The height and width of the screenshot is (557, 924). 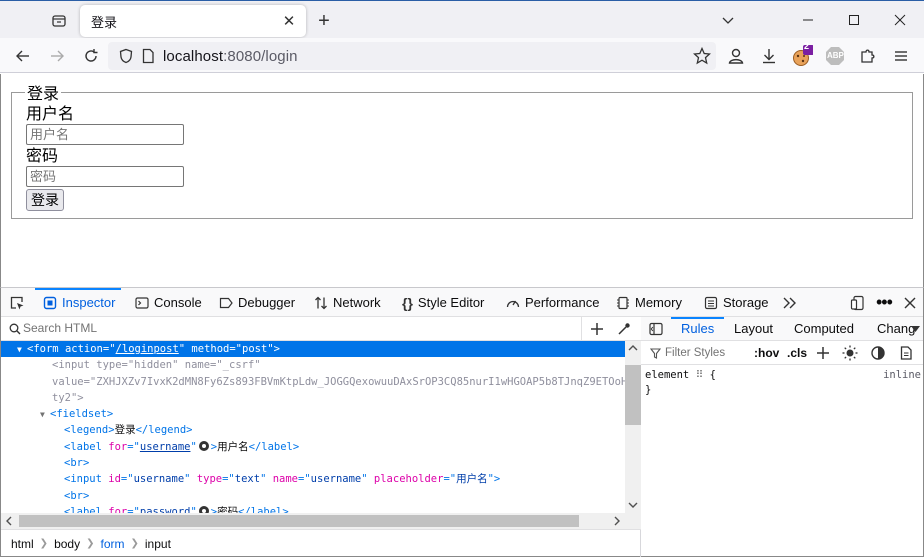 What do you see at coordinates (712, 375) in the screenshot?
I see `rule-open-brace: {` at bounding box center [712, 375].